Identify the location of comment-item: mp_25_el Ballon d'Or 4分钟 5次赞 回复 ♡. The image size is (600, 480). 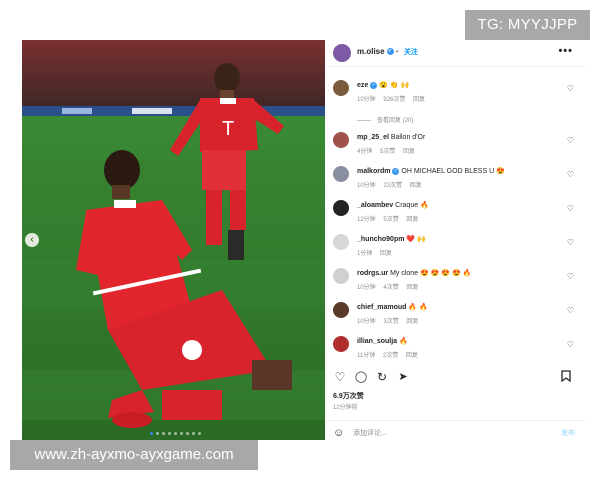
(456, 147).